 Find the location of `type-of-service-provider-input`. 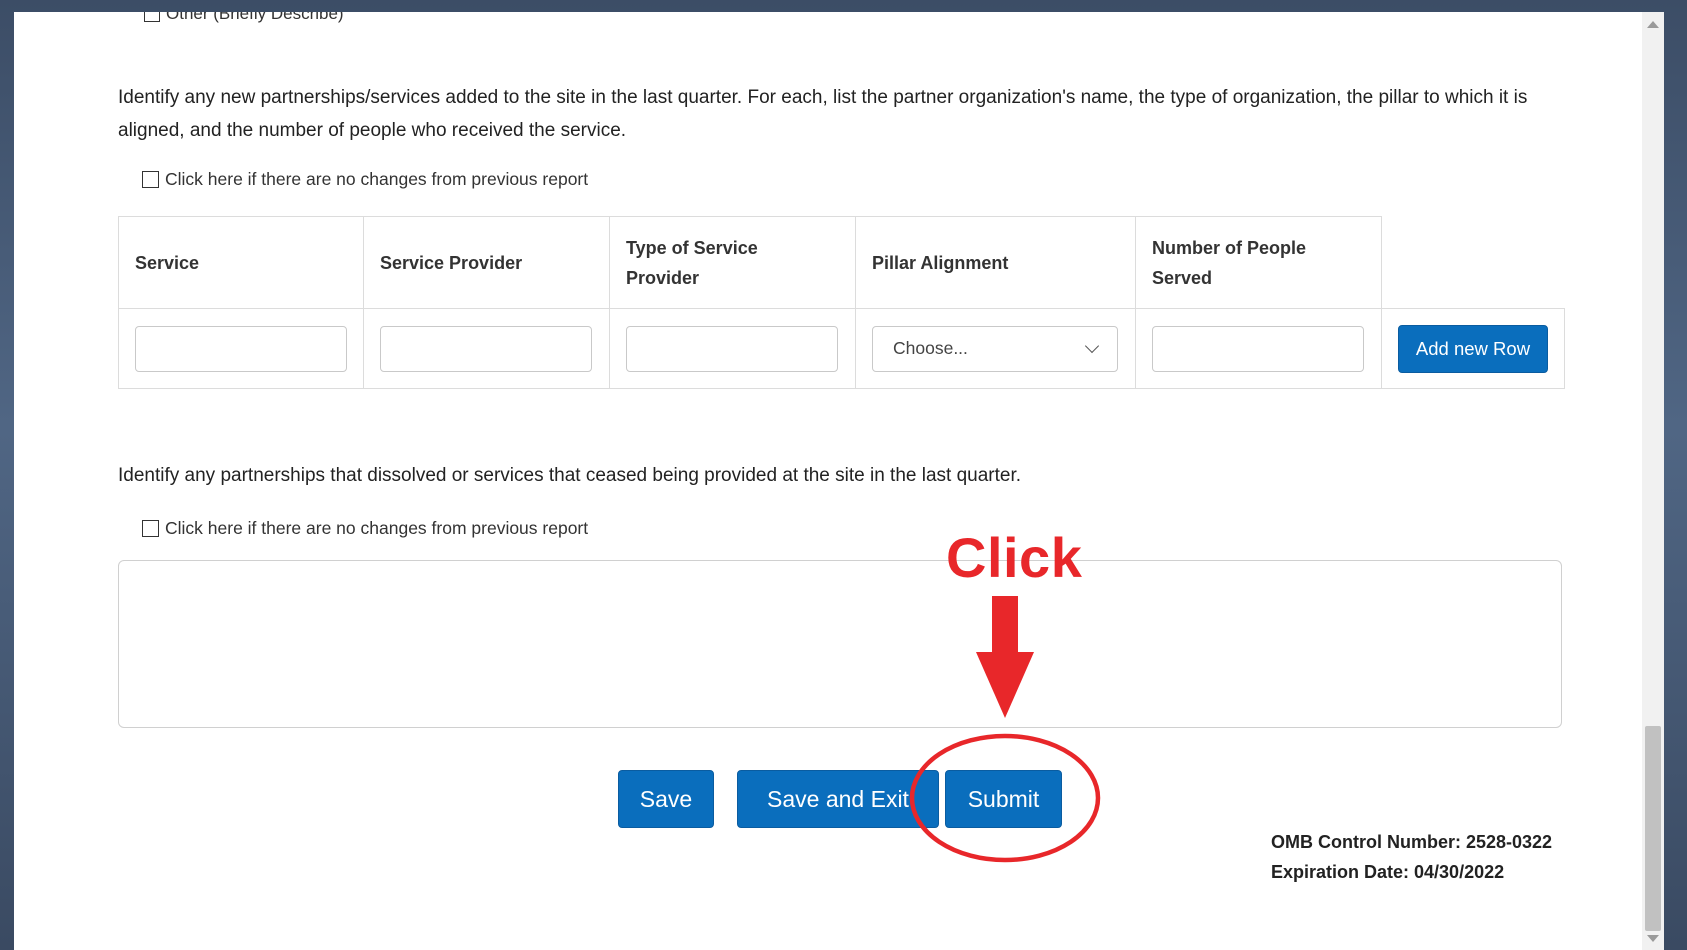

type-of-service-provider-input is located at coordinates (732, 348).